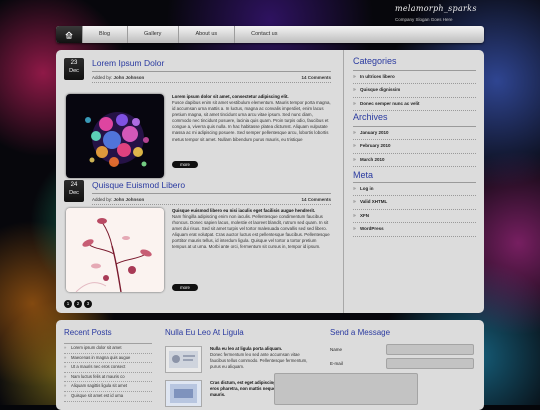  Describe the element at coordinates (128, 63) in the screenshot. I see `post-title: Lorem Ipsum Dolor` at that location.